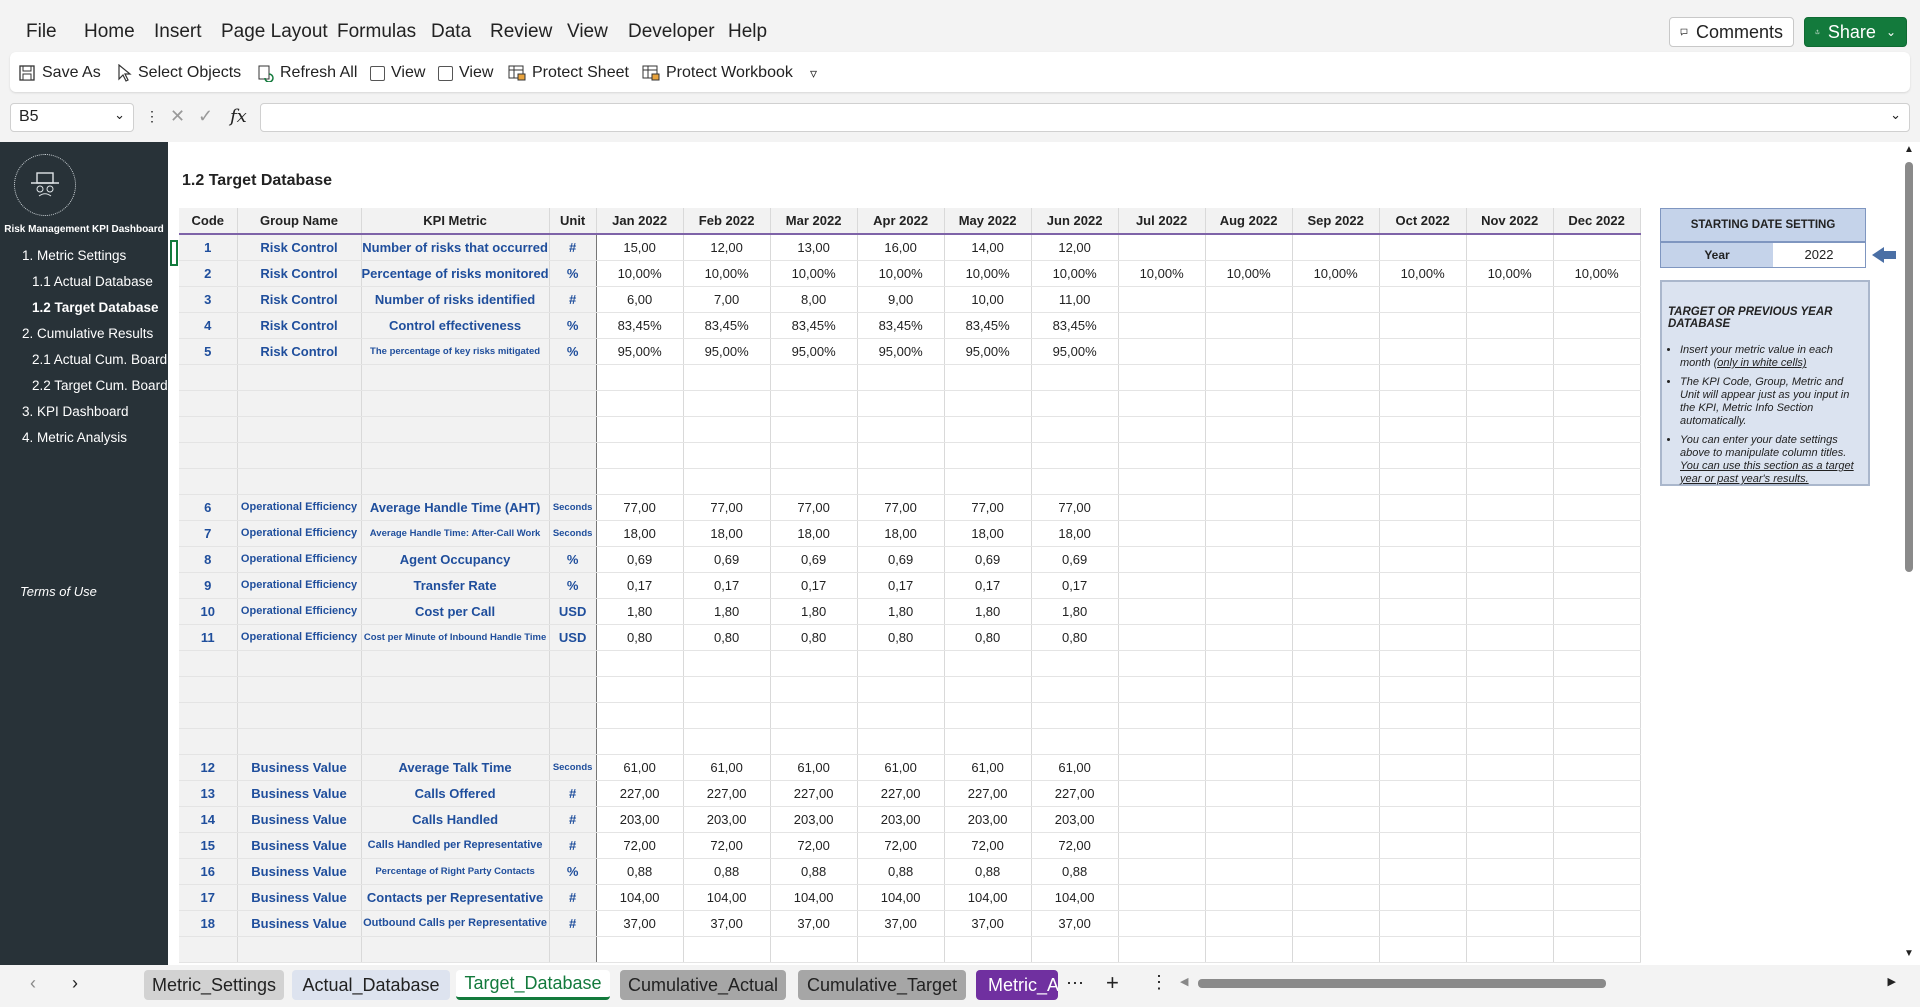  Describe the element at coordinates (238, 116) in the screenshot. I see `function-icon: fx` at that location.